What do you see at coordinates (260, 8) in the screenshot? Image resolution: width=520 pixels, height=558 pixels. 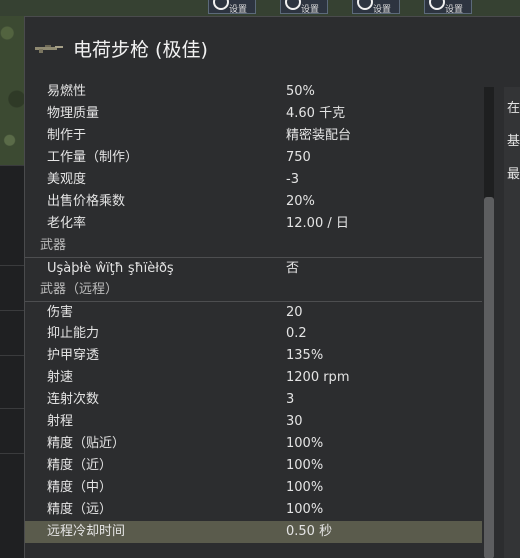 I see `top-toolbar: 设置 设置 设置 设置` at bounding box center [260, 8].